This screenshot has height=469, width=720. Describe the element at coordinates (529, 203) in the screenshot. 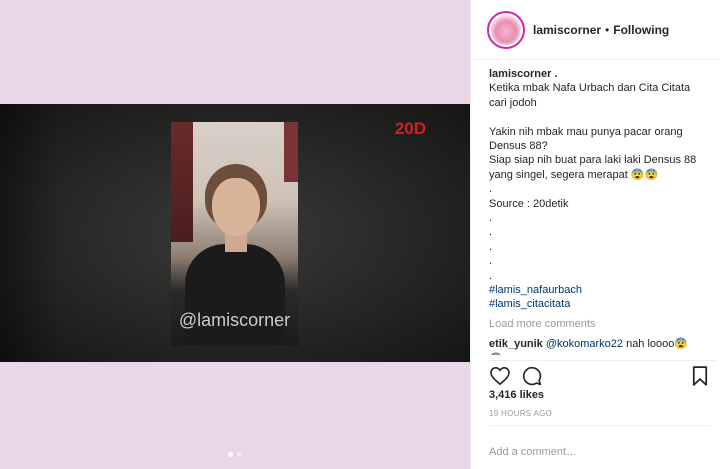

I see `caption-line: Source : 20detik` at that location.